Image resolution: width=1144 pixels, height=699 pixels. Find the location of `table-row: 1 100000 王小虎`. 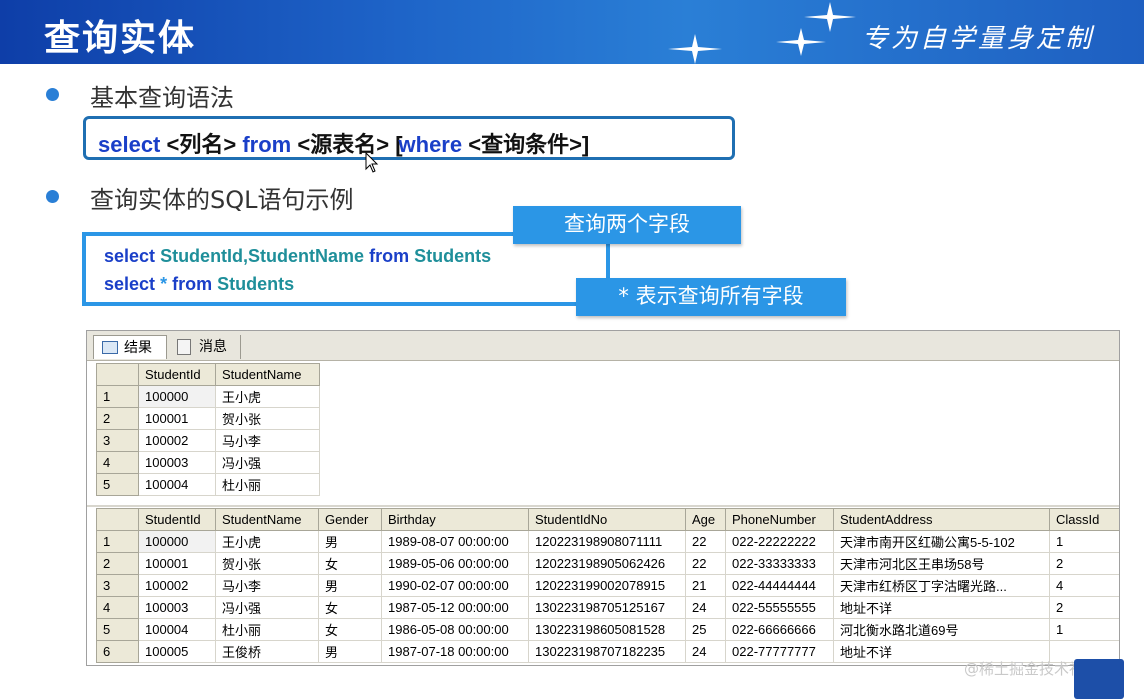

table-row: 1 100000 王小虎 is located at coordinates (208, 396).